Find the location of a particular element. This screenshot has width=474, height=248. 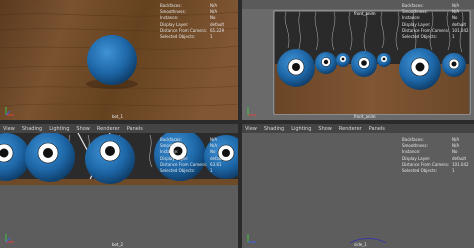

camera-name: side_1 is located at coordinates (360, 244).